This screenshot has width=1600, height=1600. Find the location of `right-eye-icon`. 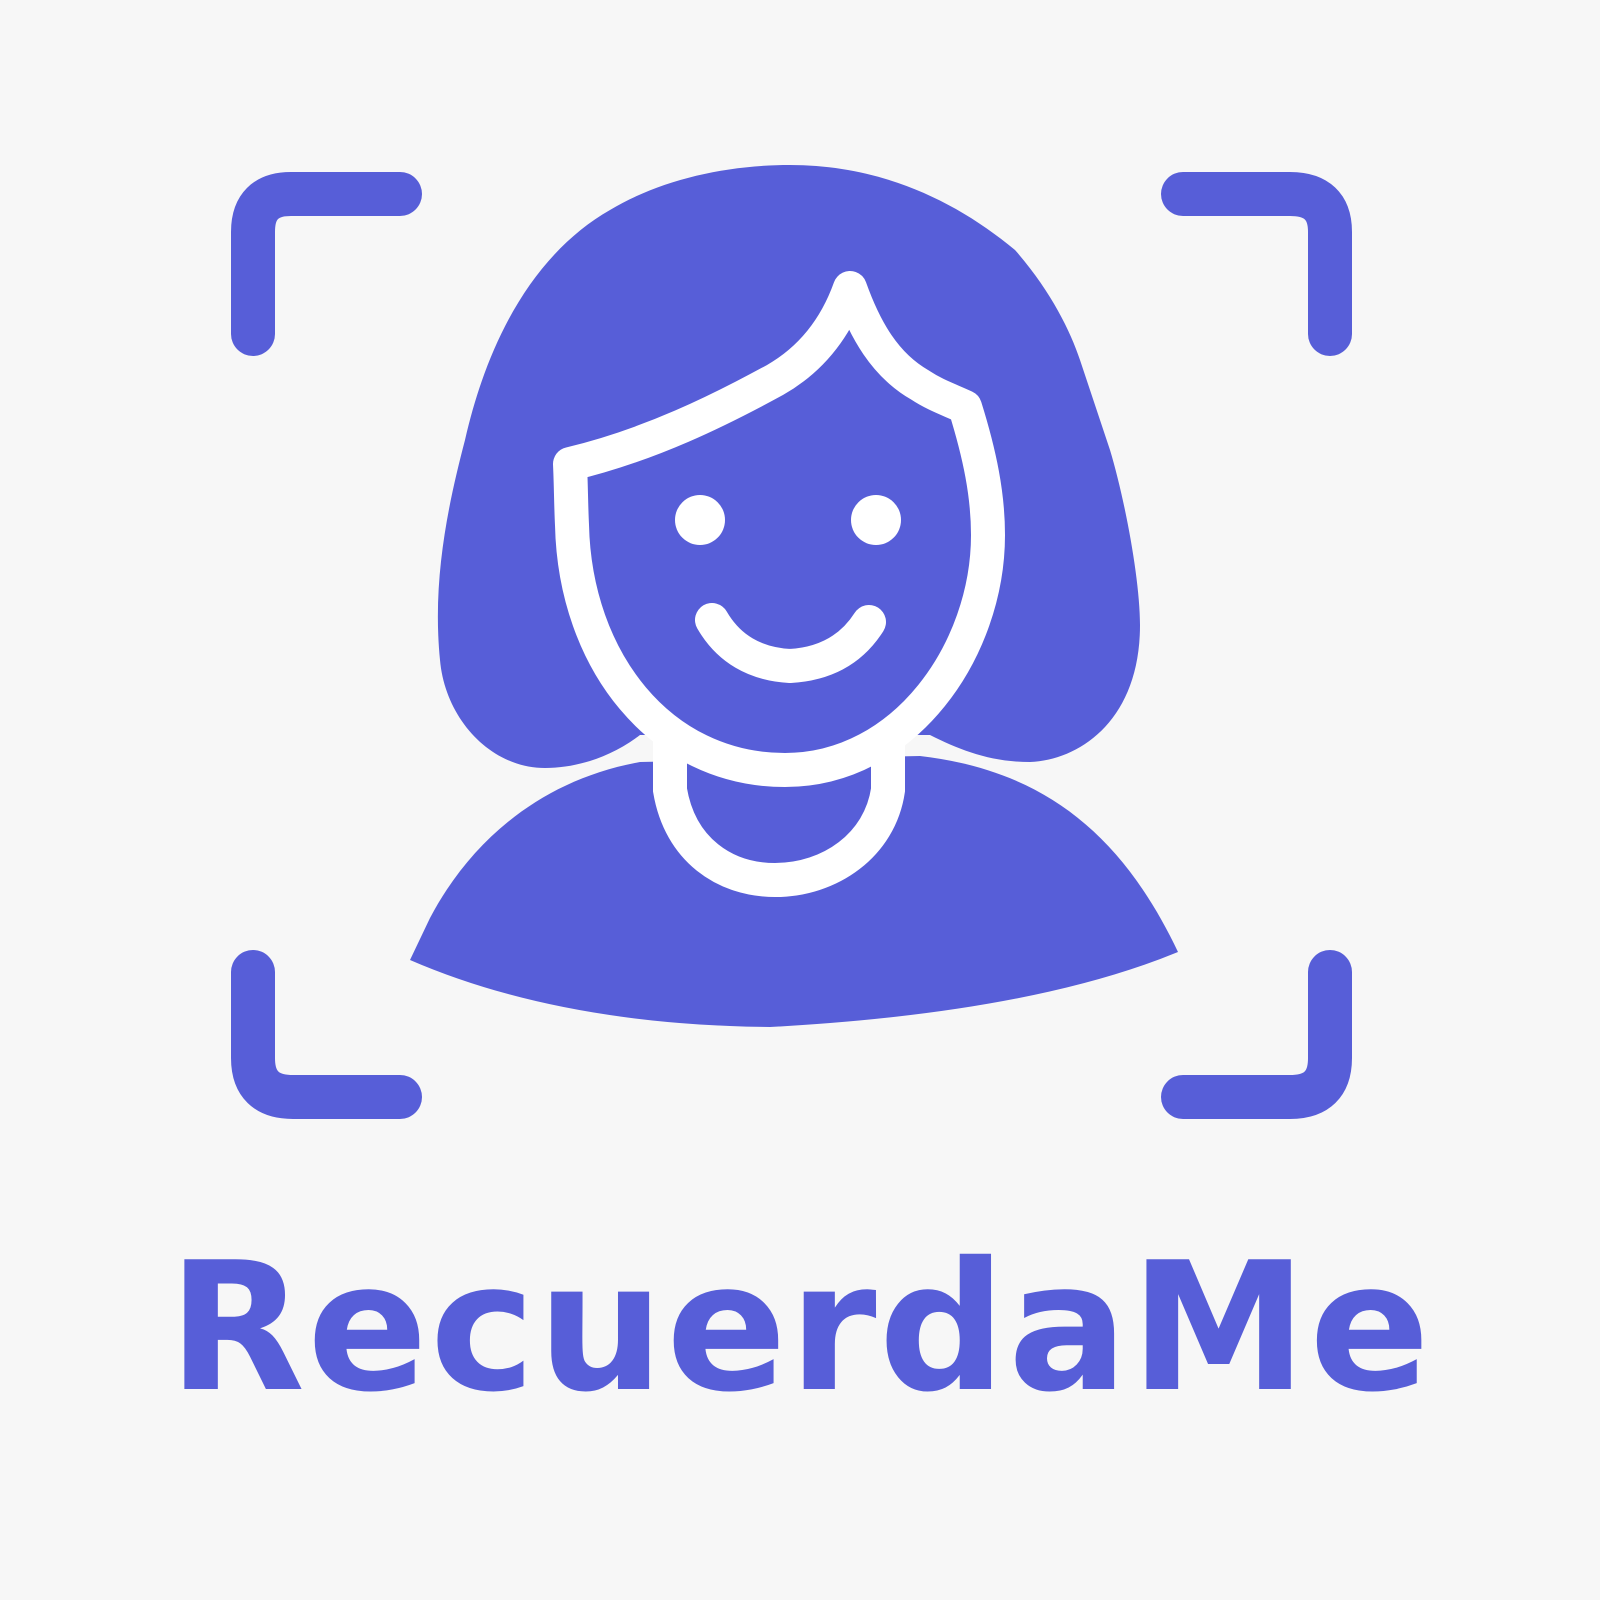

right-eye-icon is located at coordinates (876, 520).